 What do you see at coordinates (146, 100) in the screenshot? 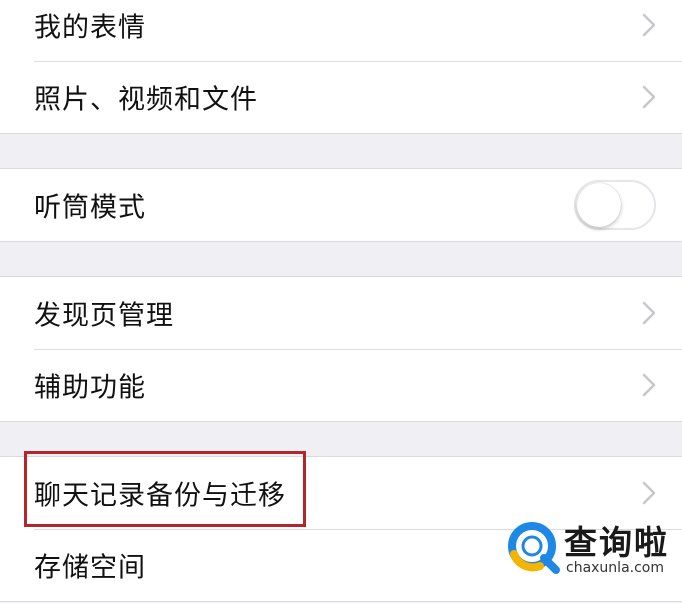
I see `row-label: 照片、视频和文件` at bounding box center [146, 100].